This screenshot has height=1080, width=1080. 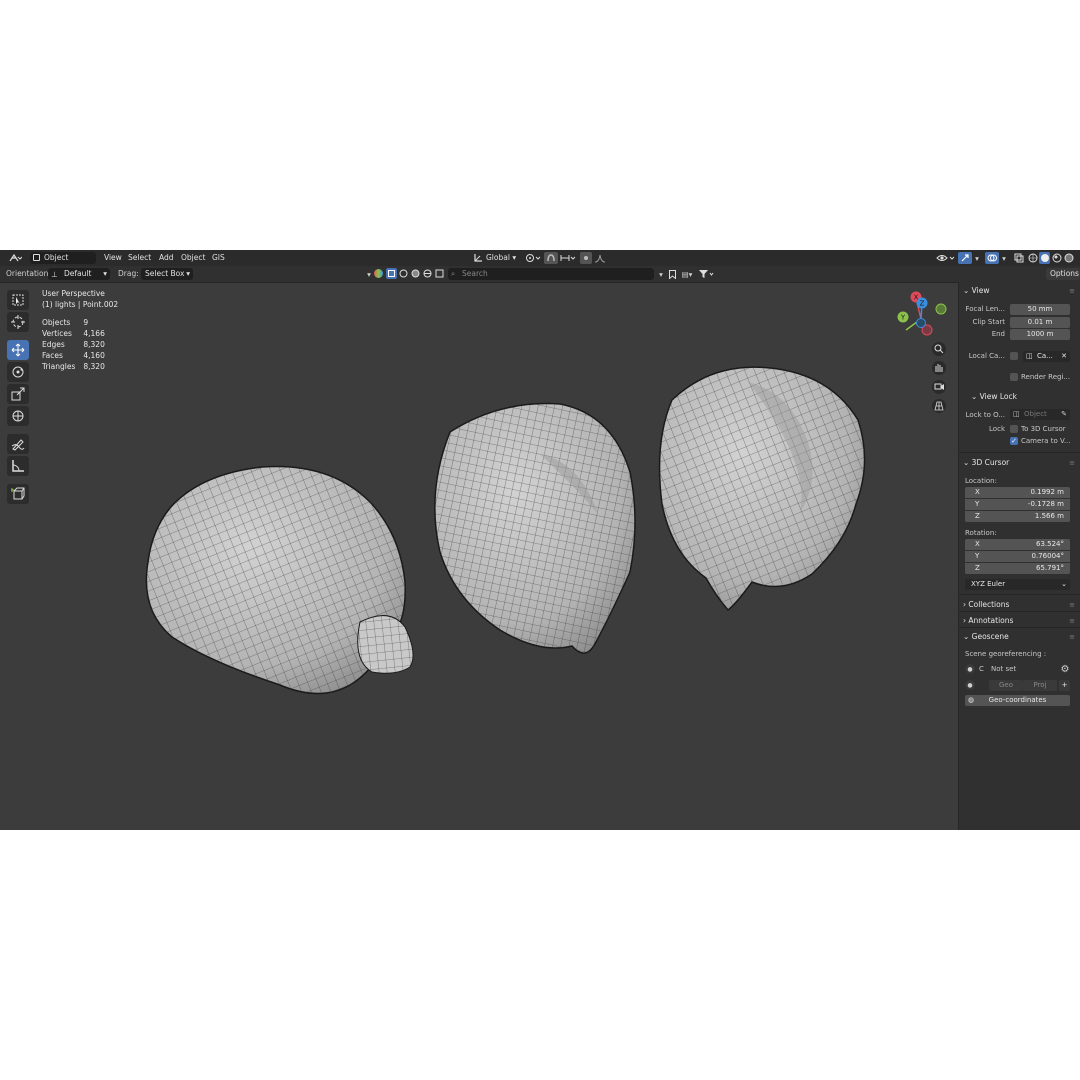 I want to click on local-camera-field: ◫ Ca... ✕, so click(x=1046, y=356).